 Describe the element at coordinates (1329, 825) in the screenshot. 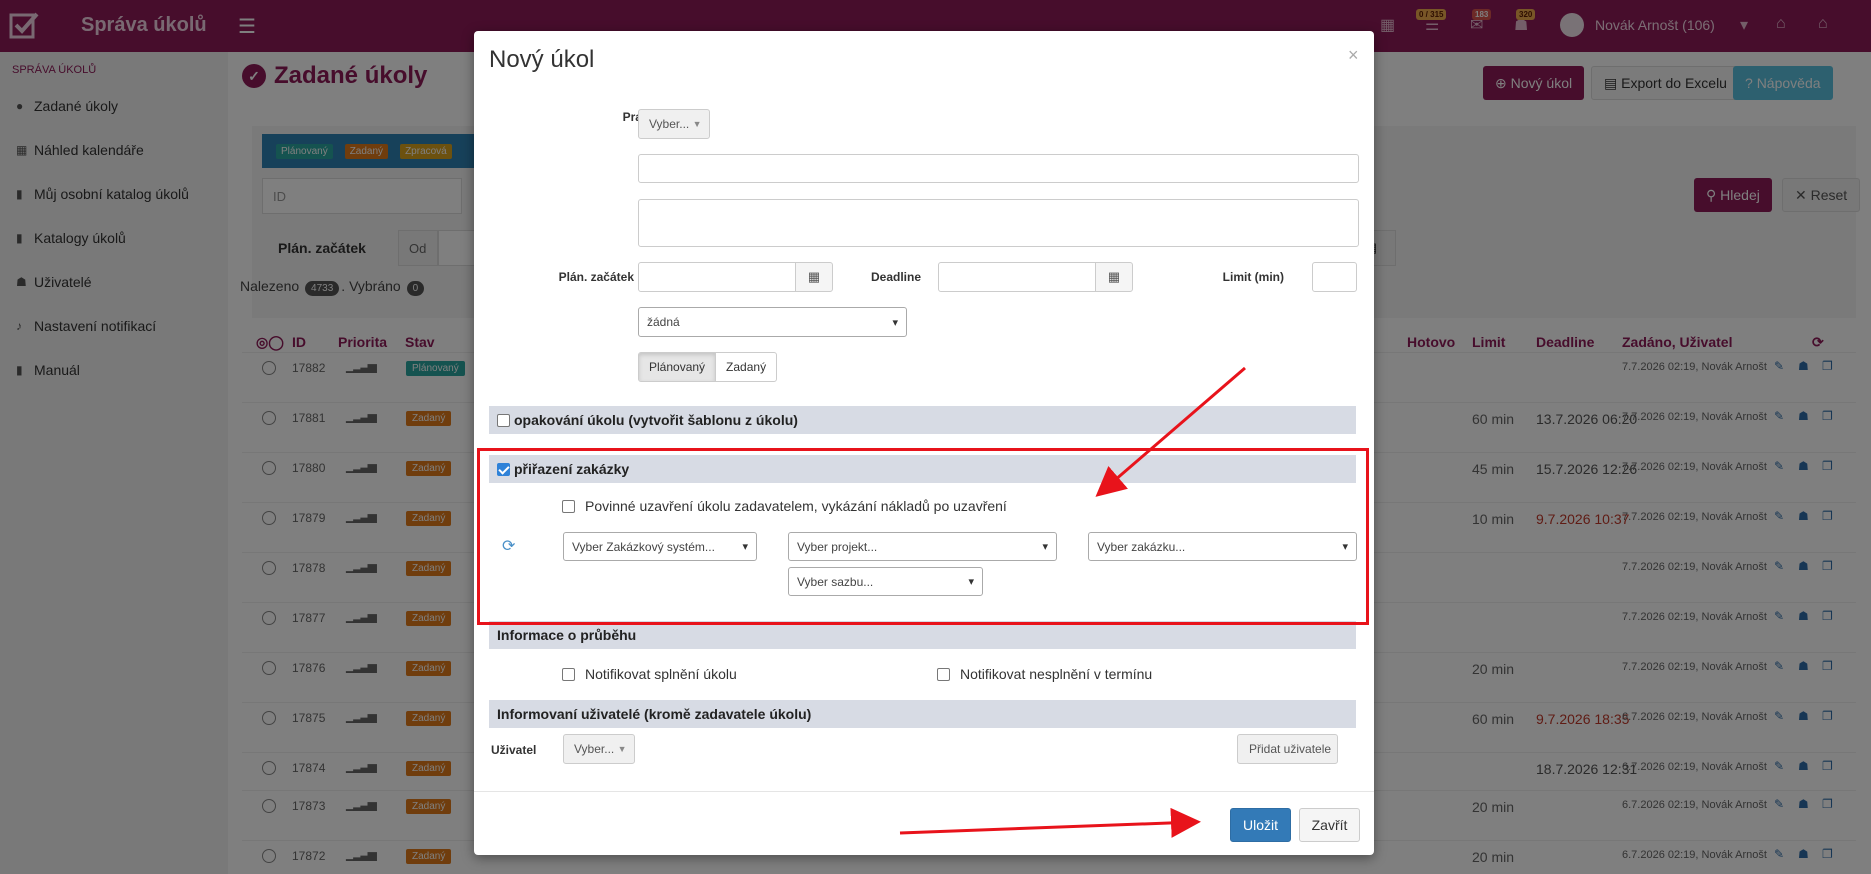

I see `close-button: Zavřít` at that location.